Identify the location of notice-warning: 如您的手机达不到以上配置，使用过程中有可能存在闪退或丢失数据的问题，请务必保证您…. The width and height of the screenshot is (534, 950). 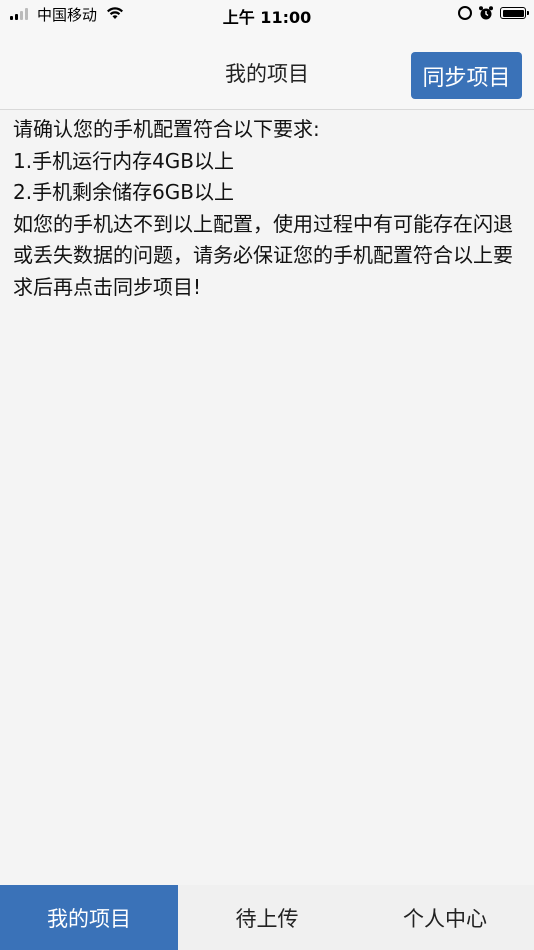
(263, 255).